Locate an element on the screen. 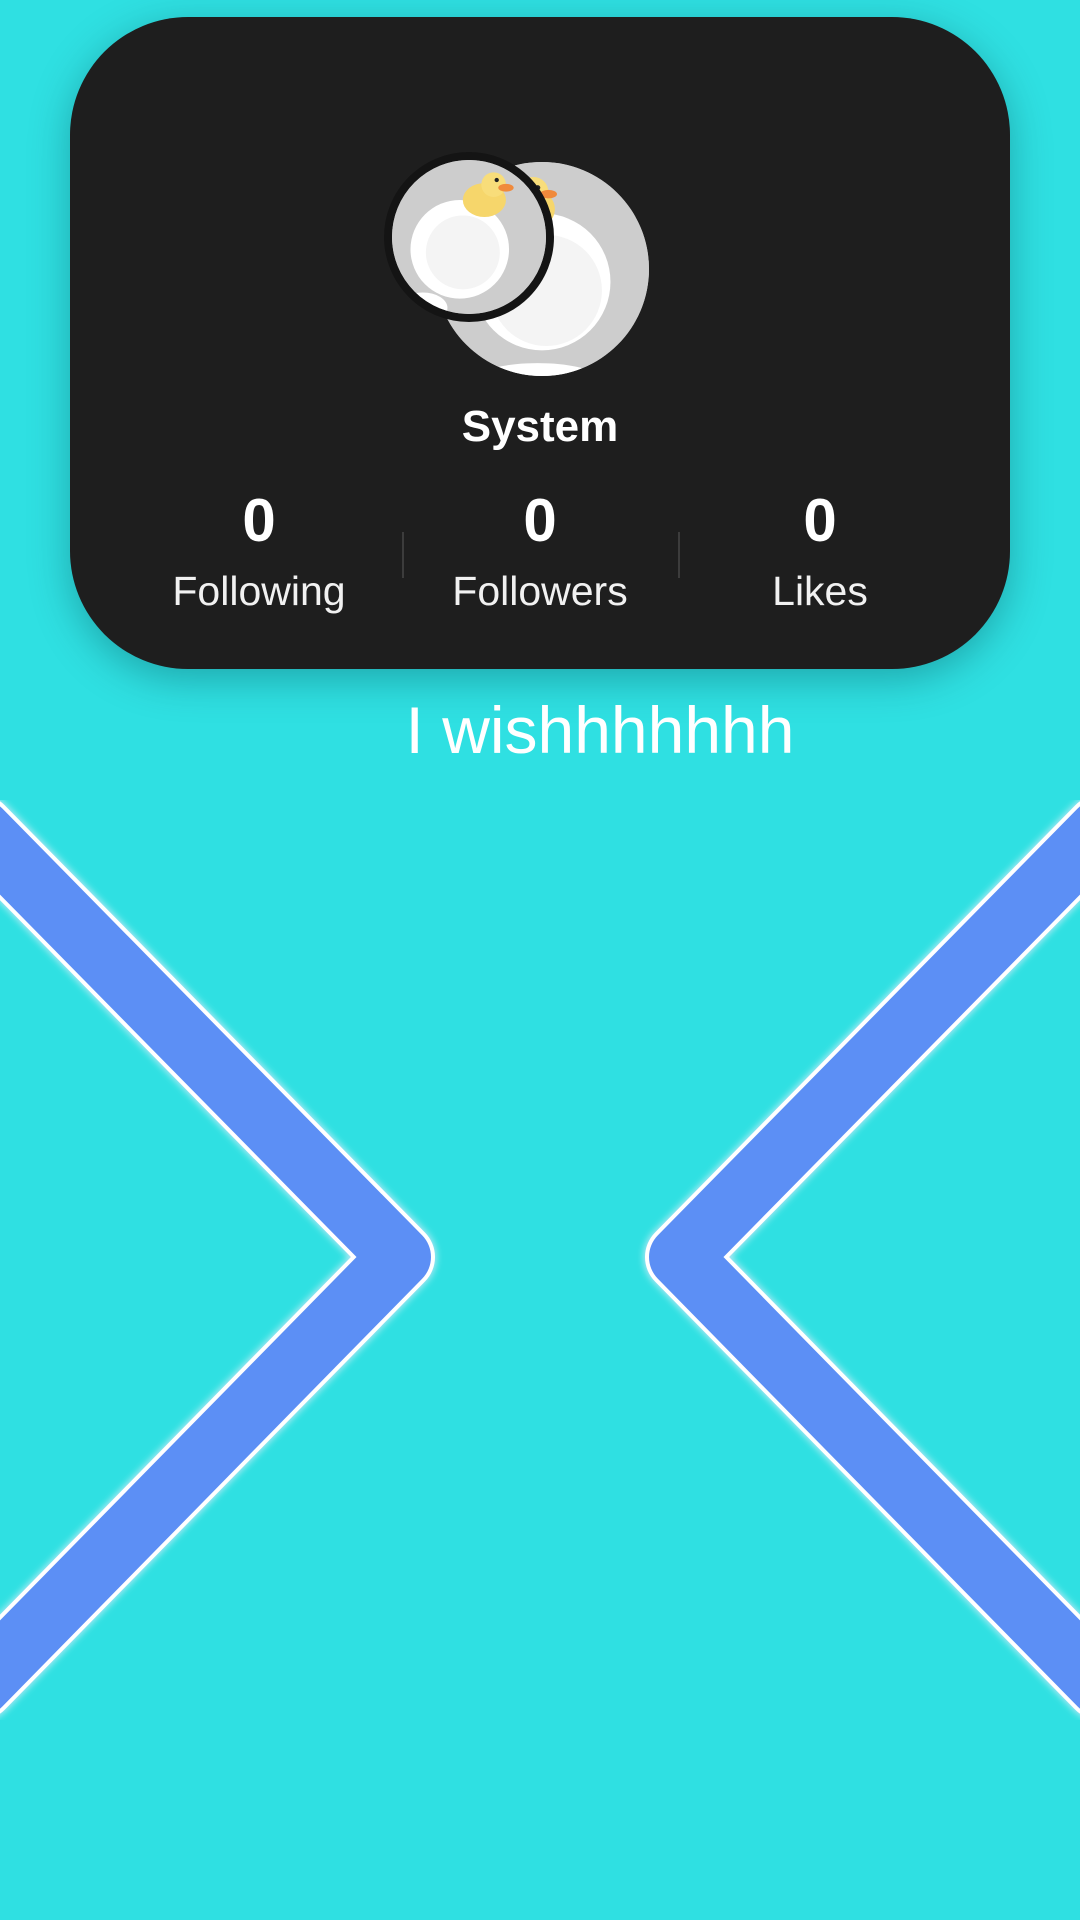  likes-label: Likes is located at coordinates (820, 591).